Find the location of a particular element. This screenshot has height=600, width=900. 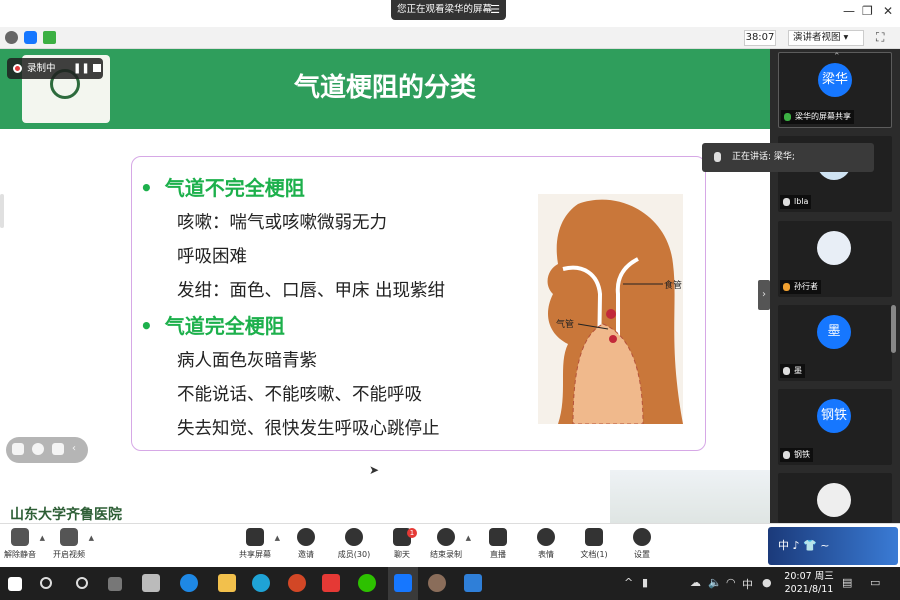

taskbar-clock: 20:07 周三 2021/8/11 is located at coordinates (809, 583).